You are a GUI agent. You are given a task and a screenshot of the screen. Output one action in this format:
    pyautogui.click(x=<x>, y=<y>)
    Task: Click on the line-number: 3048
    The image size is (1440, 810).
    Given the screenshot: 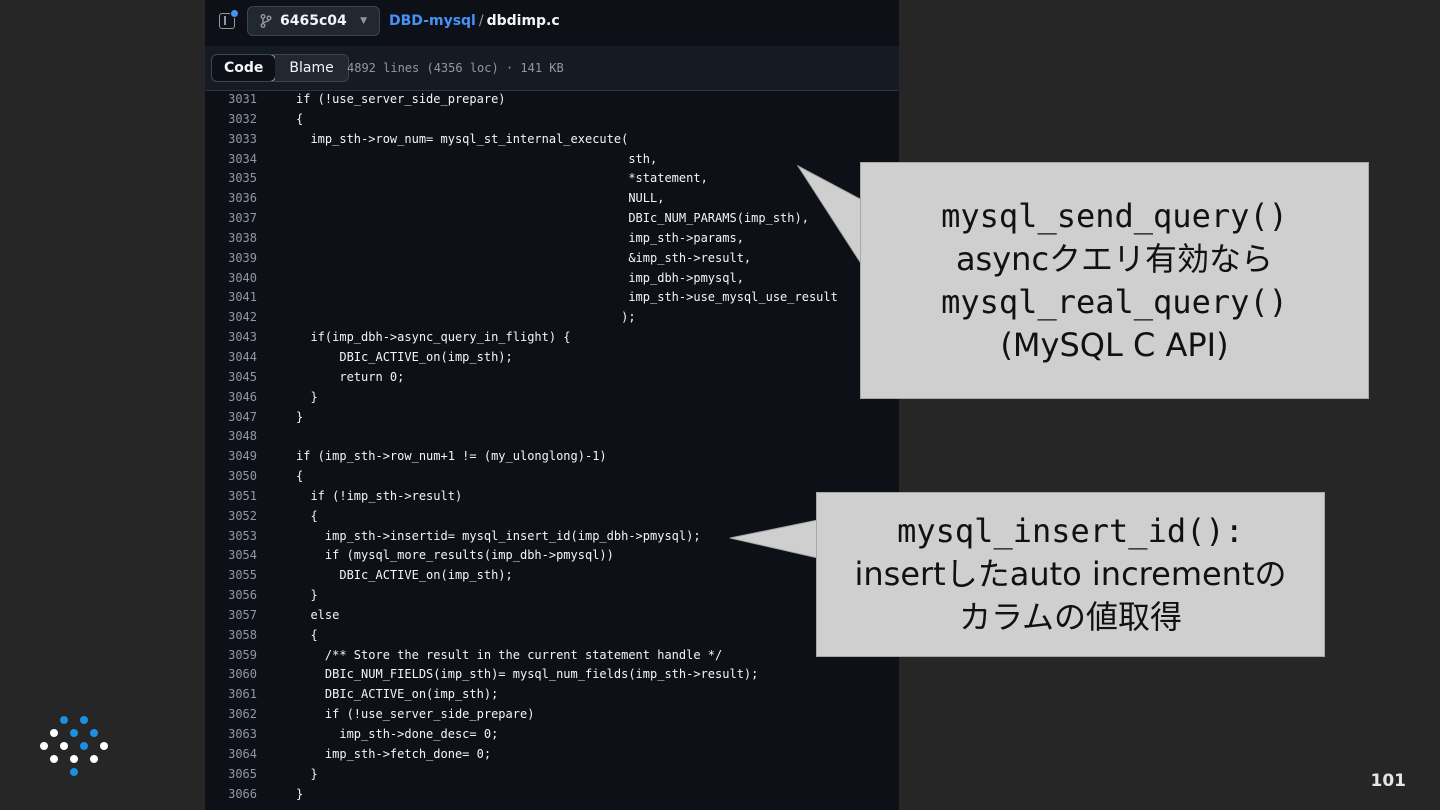 What is the action you would take?
    pyautogui.click(x=231, y=437)
    